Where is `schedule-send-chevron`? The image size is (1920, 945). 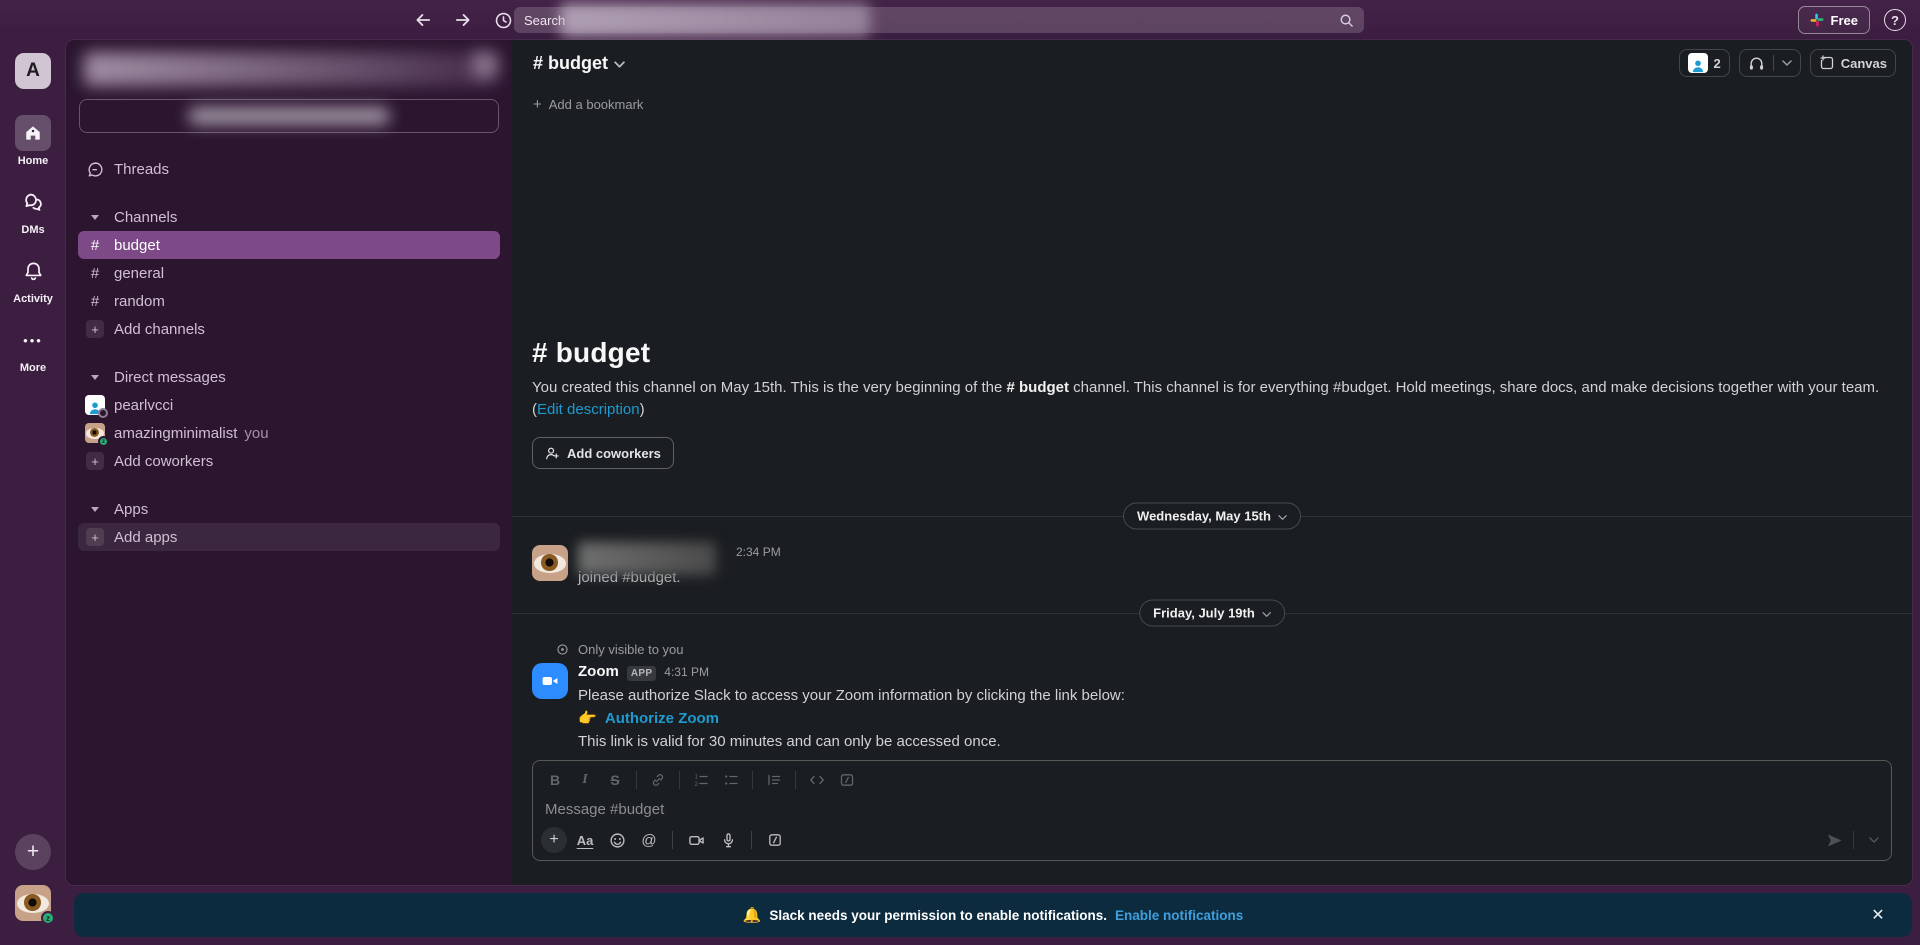 schedule-send-chevron is located at coordinates (1874, 840).